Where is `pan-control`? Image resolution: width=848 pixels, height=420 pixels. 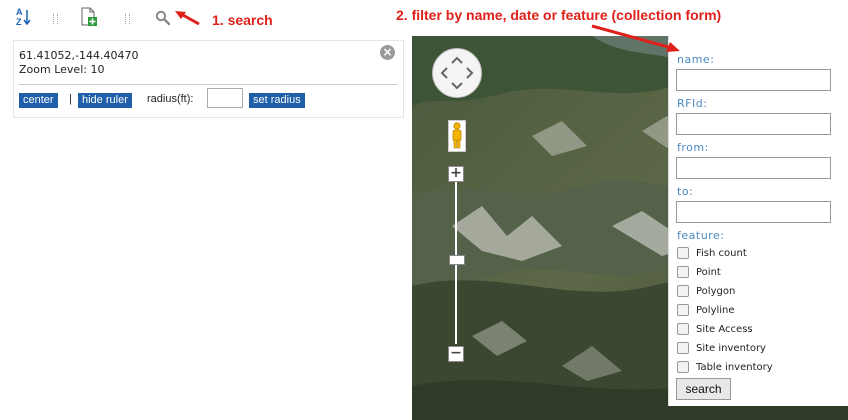 pan-control is located at coordinates (457, 73).